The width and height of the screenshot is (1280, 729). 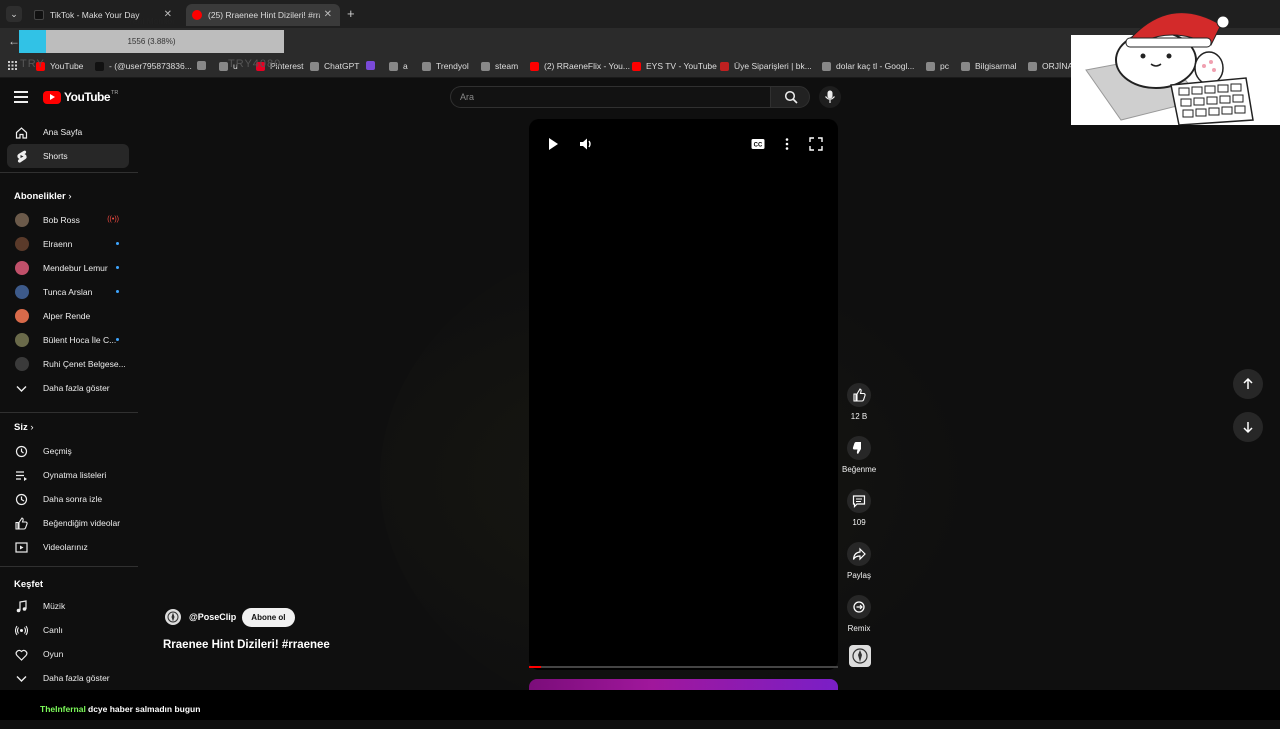 I want to click on close-tab-icon: ✕, so click(x=328, y=14).